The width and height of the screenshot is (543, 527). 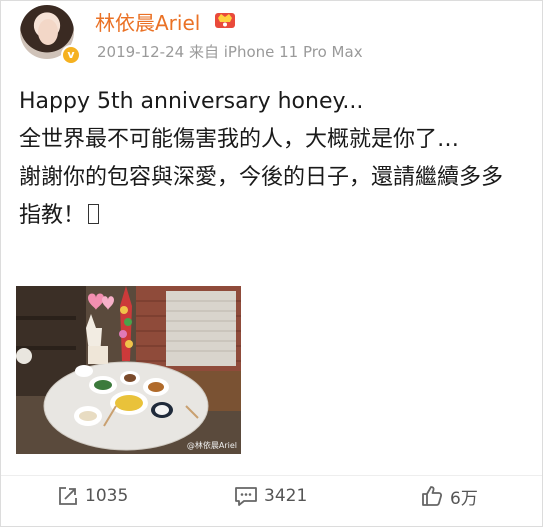 I want to click on post-line: 謝謝你的包容與深愛，今後的日子，還請繼續多多指教！, so click(x=271, y=197).